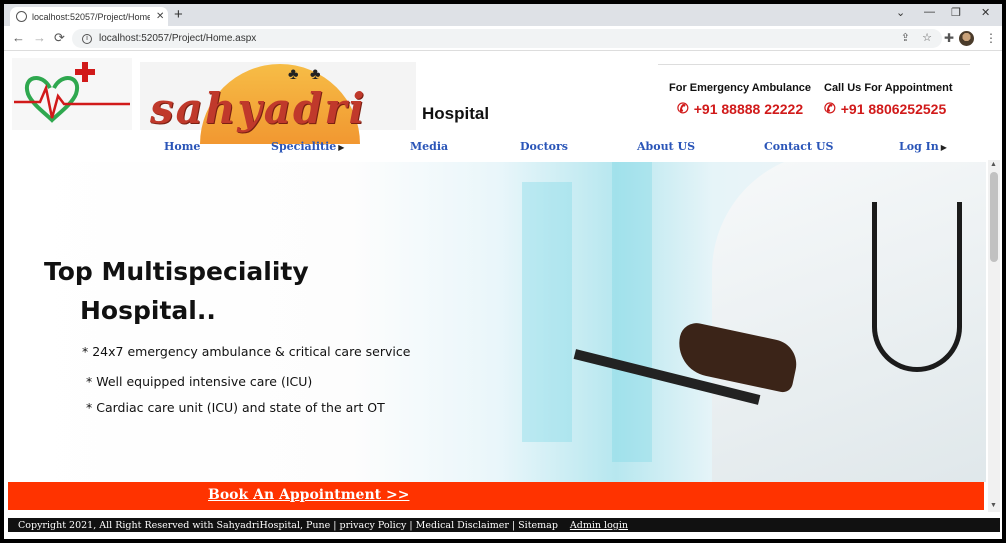 The image size is (1006, 543). Describe the element at coordinates (59, 38) in the screenshot. I see `reload-icon: ⟳` at that location.